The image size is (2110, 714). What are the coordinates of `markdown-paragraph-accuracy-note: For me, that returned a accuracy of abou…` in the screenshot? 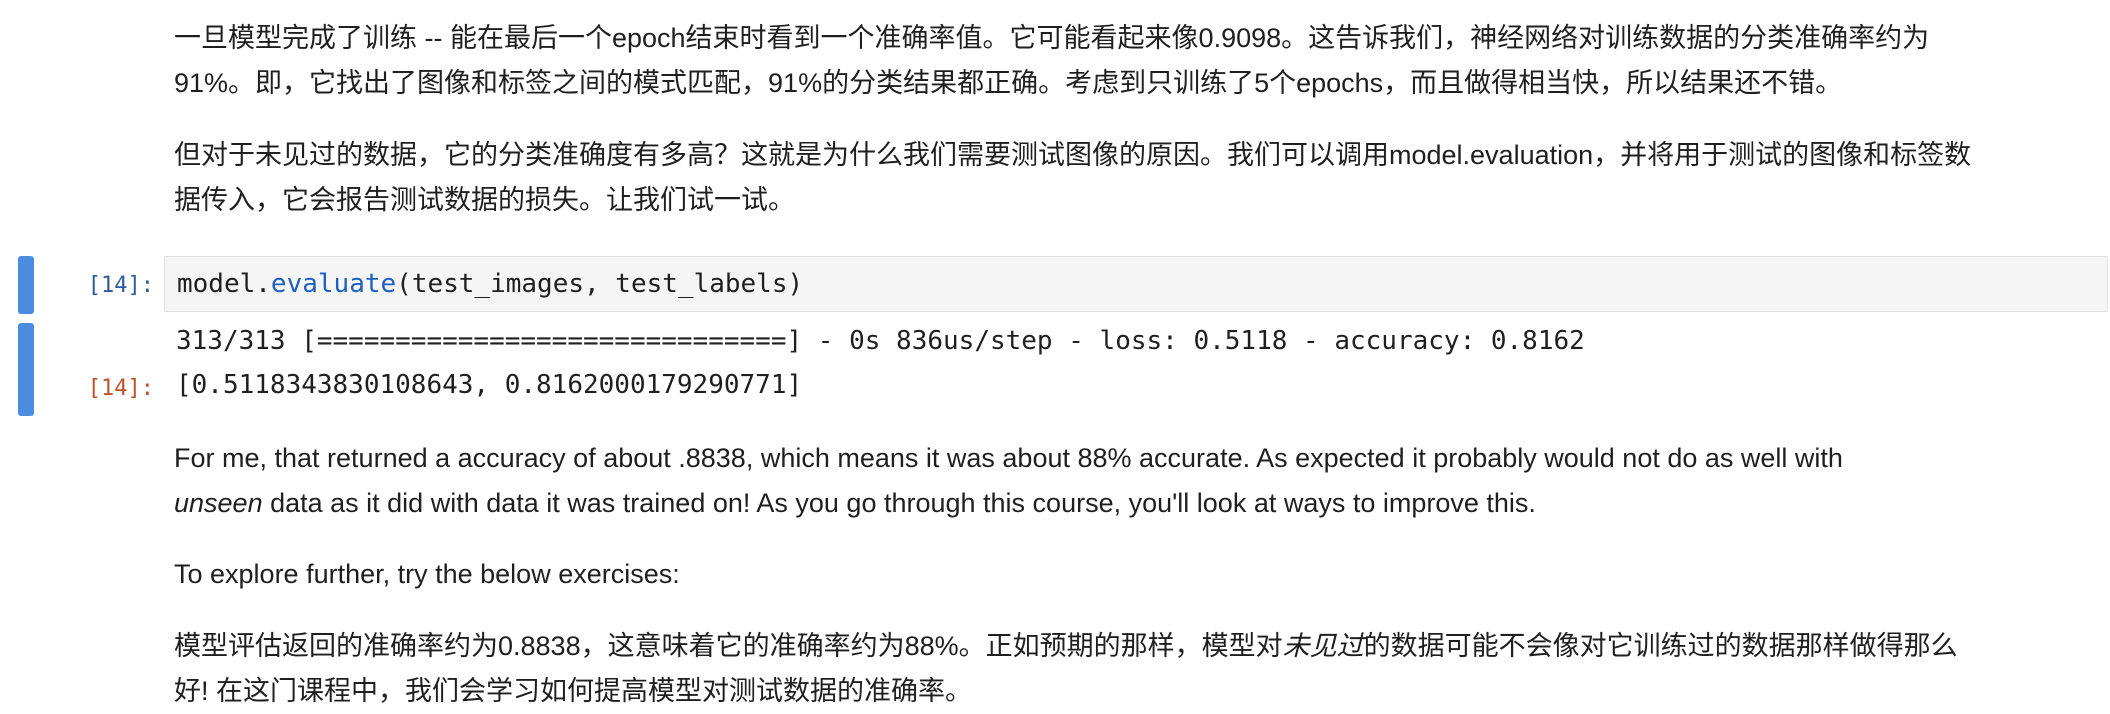 It's located at (1114, 481).